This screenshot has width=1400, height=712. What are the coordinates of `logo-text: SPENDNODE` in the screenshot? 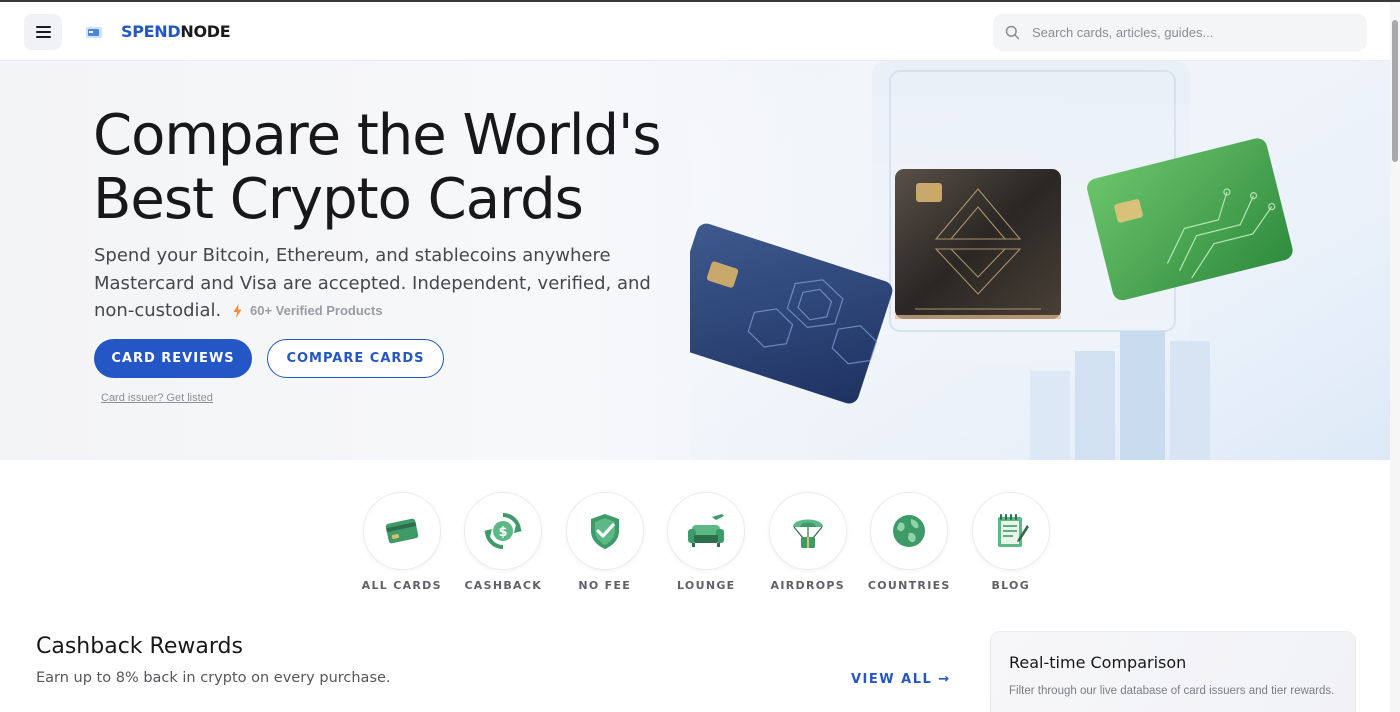 It's located at (176, 31).